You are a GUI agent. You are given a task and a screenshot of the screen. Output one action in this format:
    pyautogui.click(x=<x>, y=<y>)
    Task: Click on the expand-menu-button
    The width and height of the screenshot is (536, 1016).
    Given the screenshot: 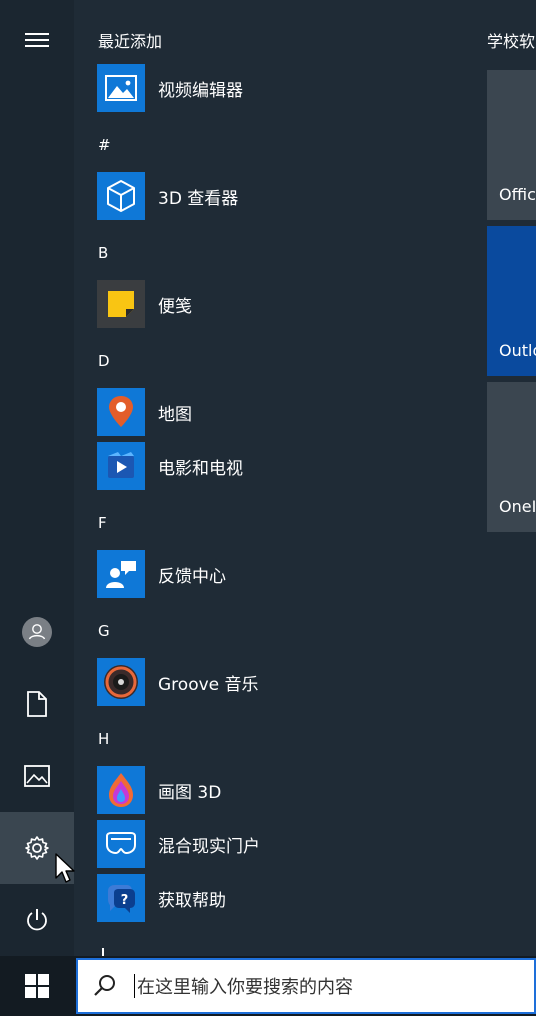 What is the action you would take?
    pyautogui.click(x=37, y=40)
    